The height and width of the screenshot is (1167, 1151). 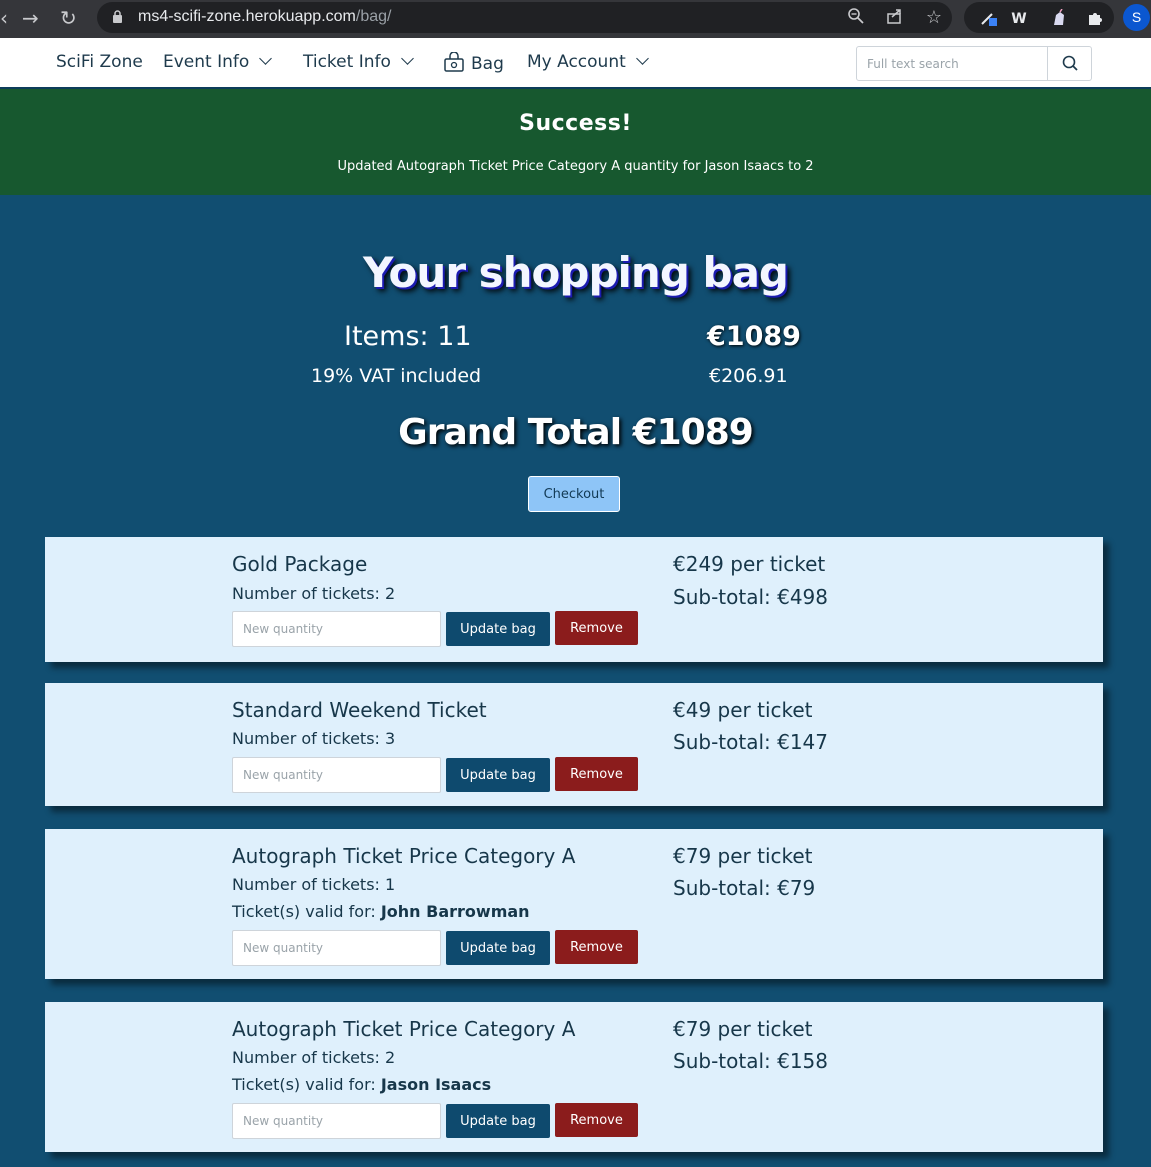 I want to click on item-subtotal: Sub-total: €147, so click(x=751, y=742).